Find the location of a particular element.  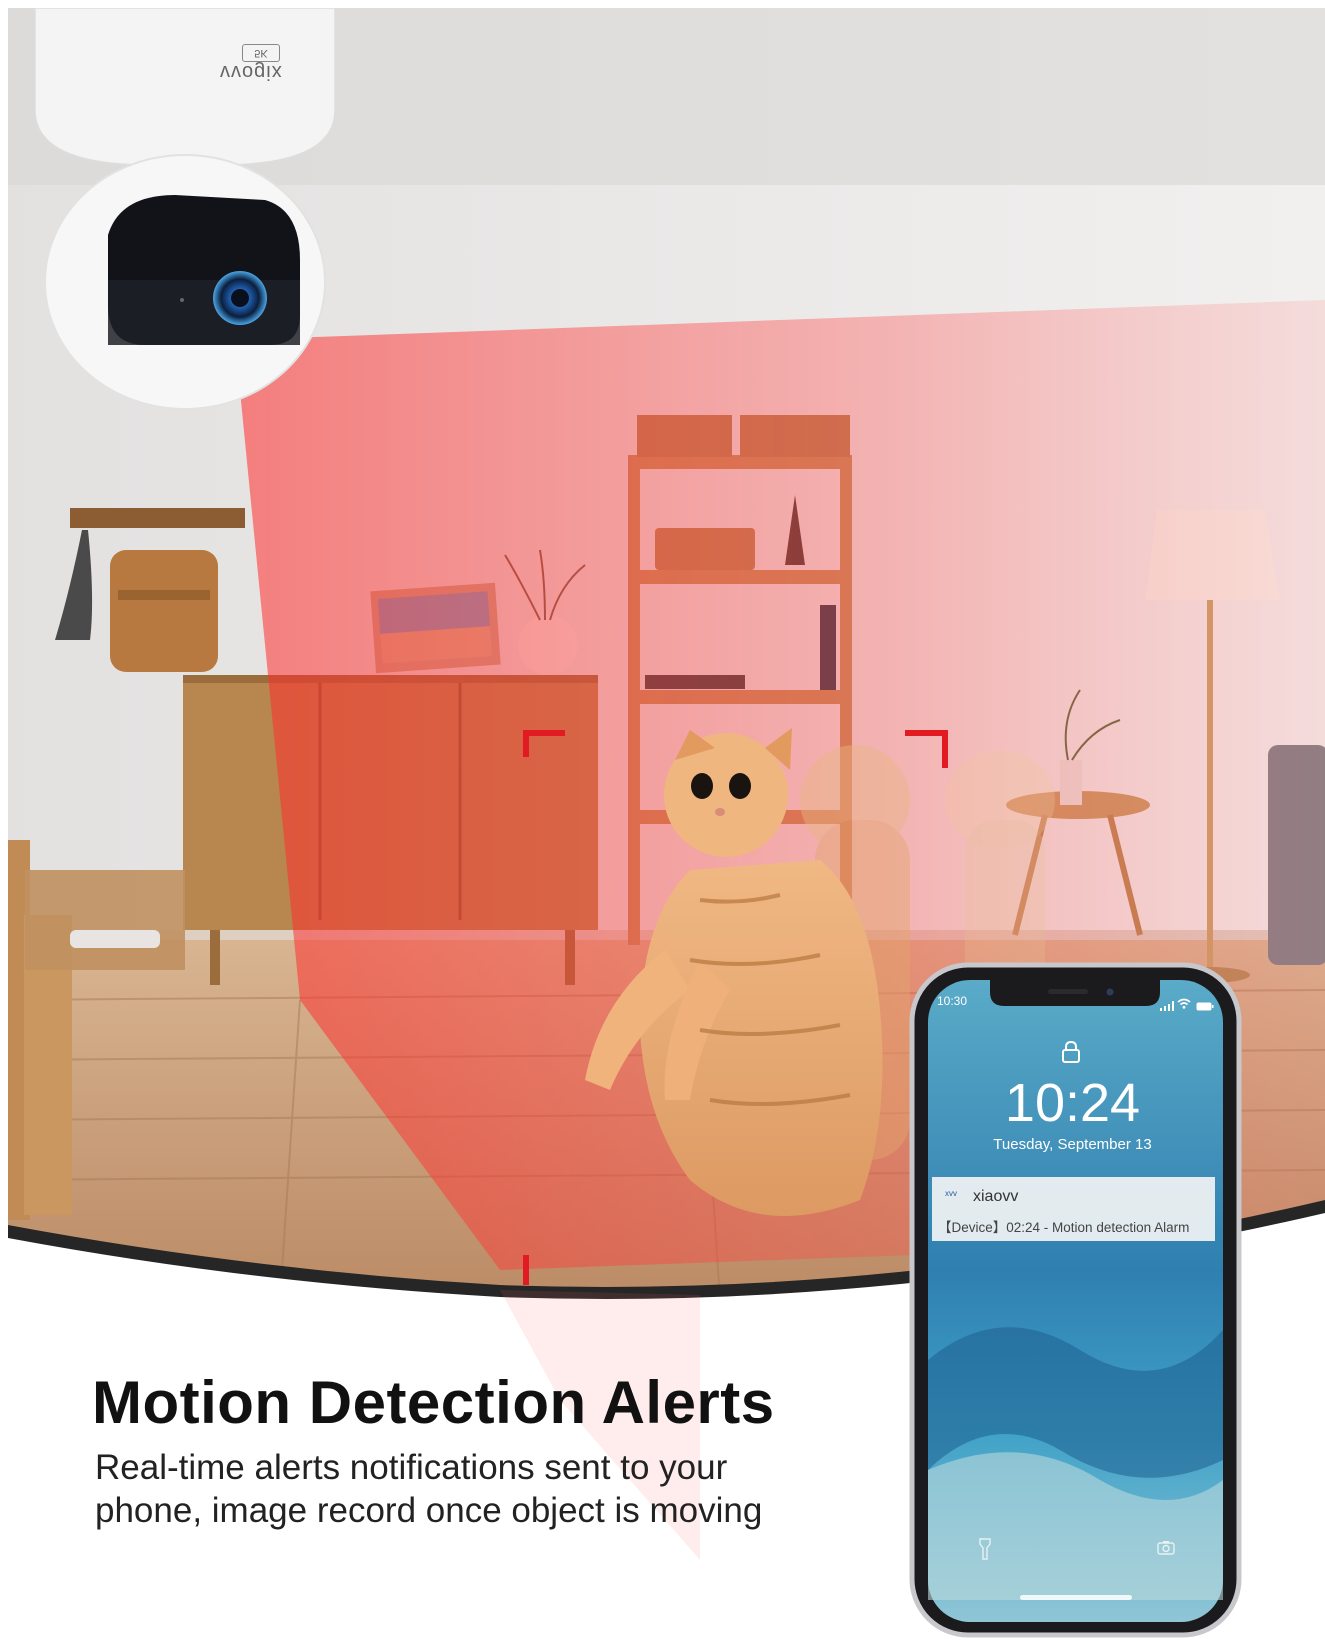

lock-icon is located at coordinates (1071, 1054).